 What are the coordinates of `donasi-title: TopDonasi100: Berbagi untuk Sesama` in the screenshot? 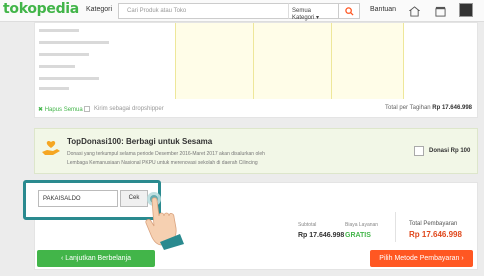 It's located at (140, 141).